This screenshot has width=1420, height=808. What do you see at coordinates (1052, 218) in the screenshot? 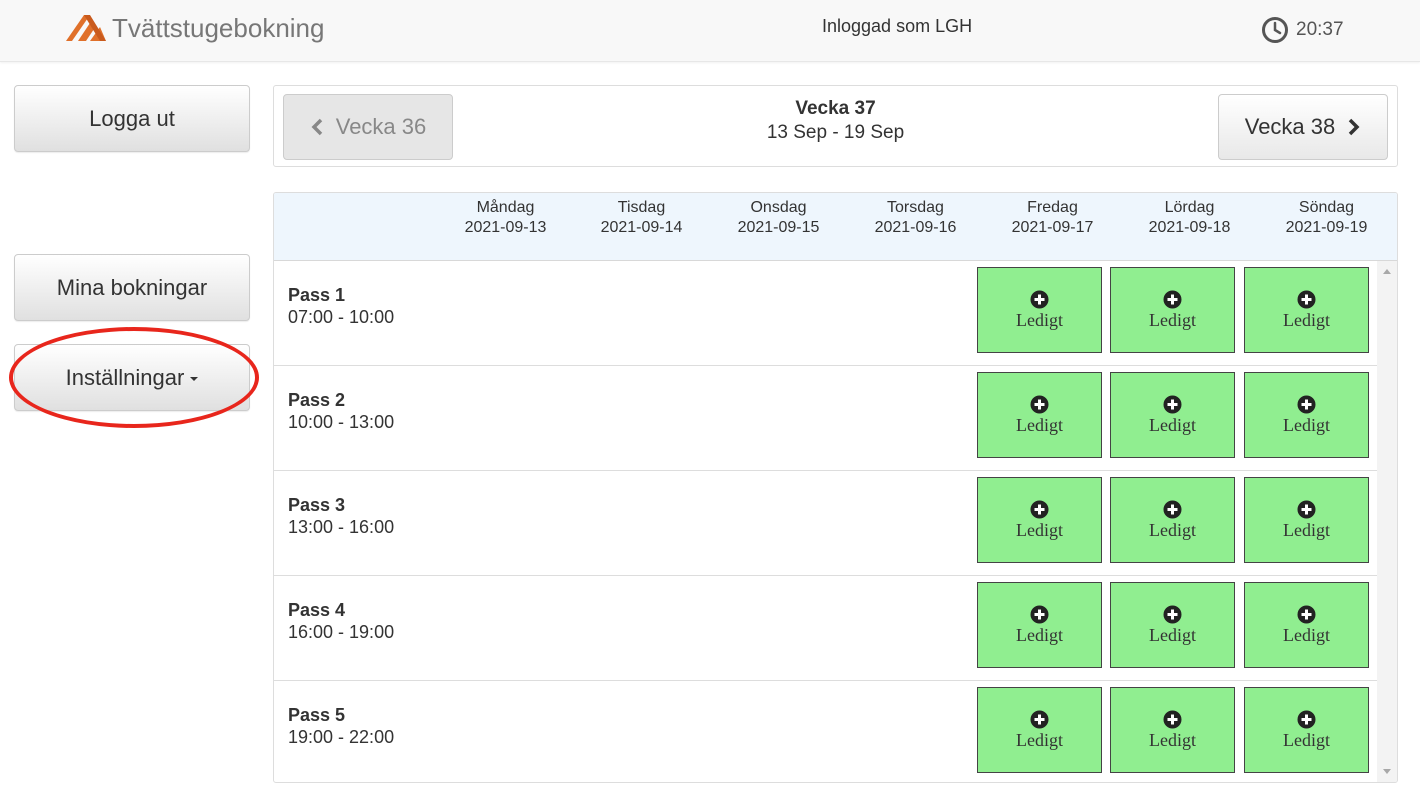
I see `day-header-friday: Fredag 2021-09-17` at bounding box center [1052, 218].